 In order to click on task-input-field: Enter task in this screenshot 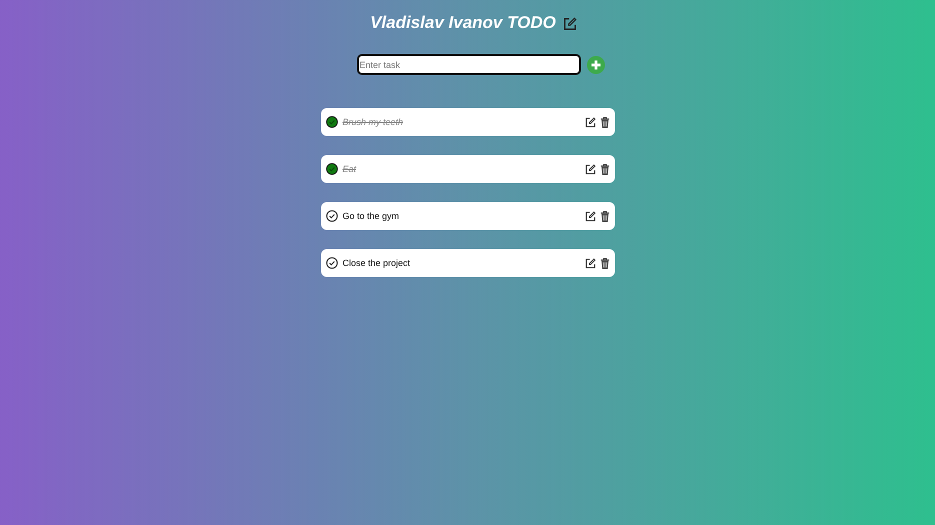, I will do `click(468, 64)`.